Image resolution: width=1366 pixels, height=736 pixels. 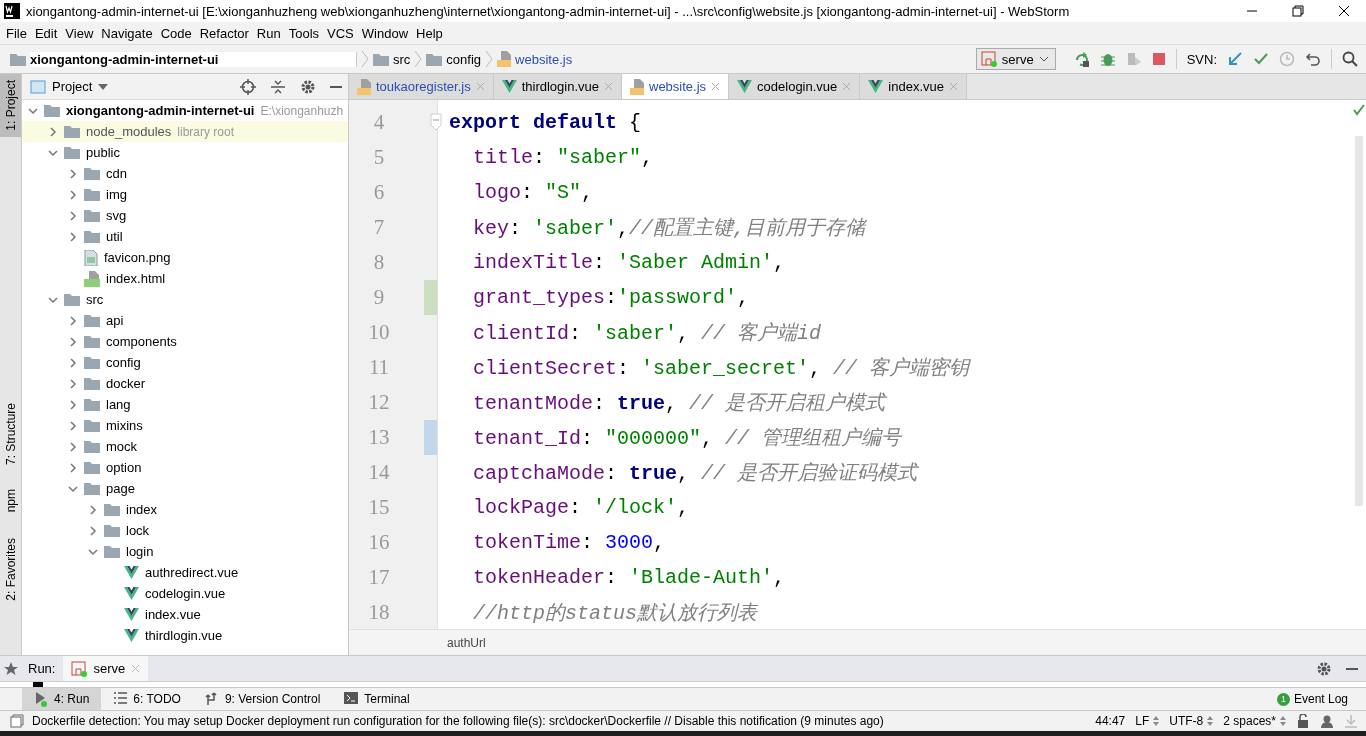 What do you see at coordinates (10, 500) in the screenshot?
I see `side-tool-tab: npm` at bounding box center [10, 500].